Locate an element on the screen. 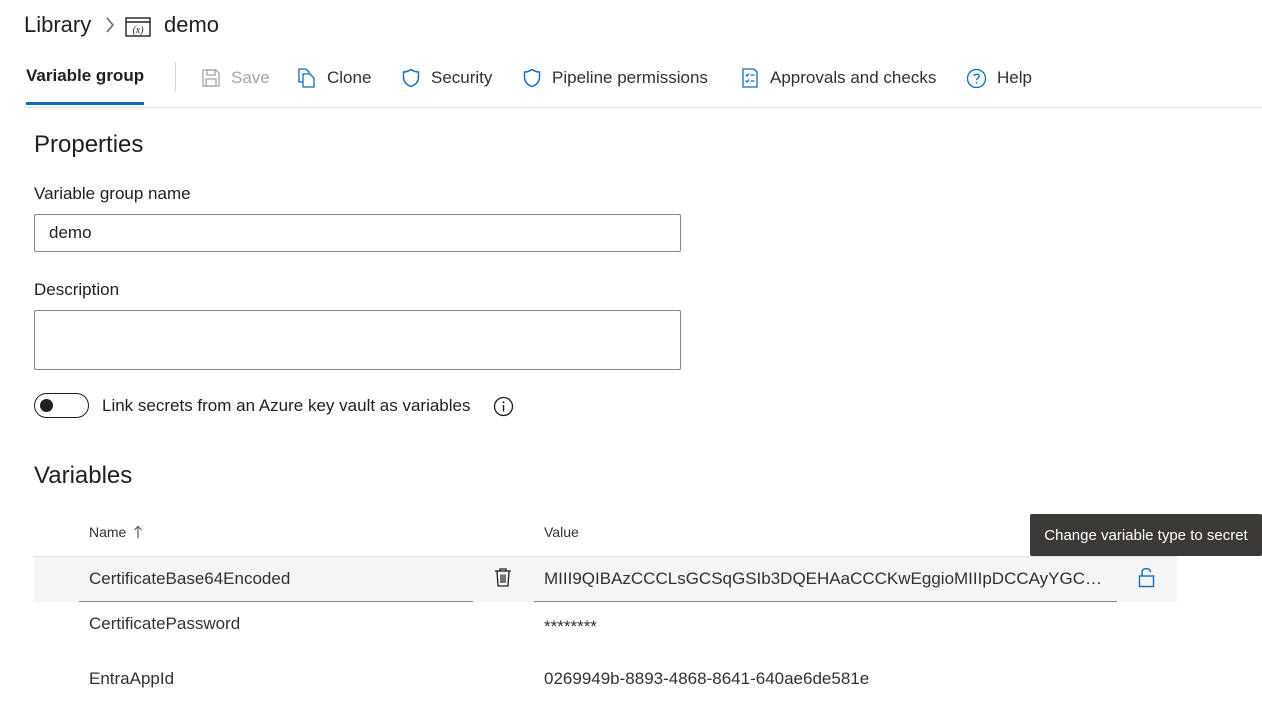 The height and width of the screenshot is (717, 1262). active-tab-indicator is located at coordinates (85, 103).